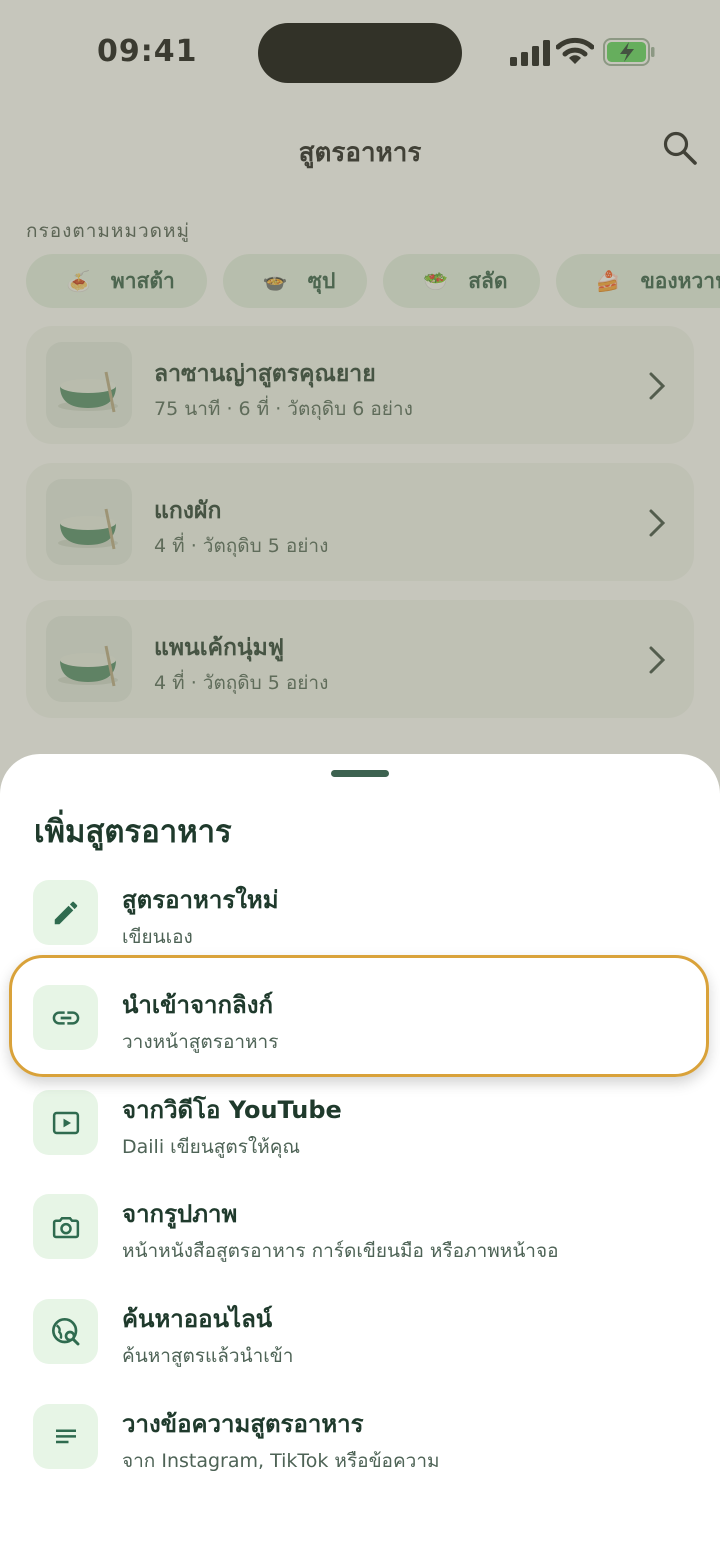 This screenshot has height=1564, width=720. I want to click on camera-icon, so click(65, 1226).